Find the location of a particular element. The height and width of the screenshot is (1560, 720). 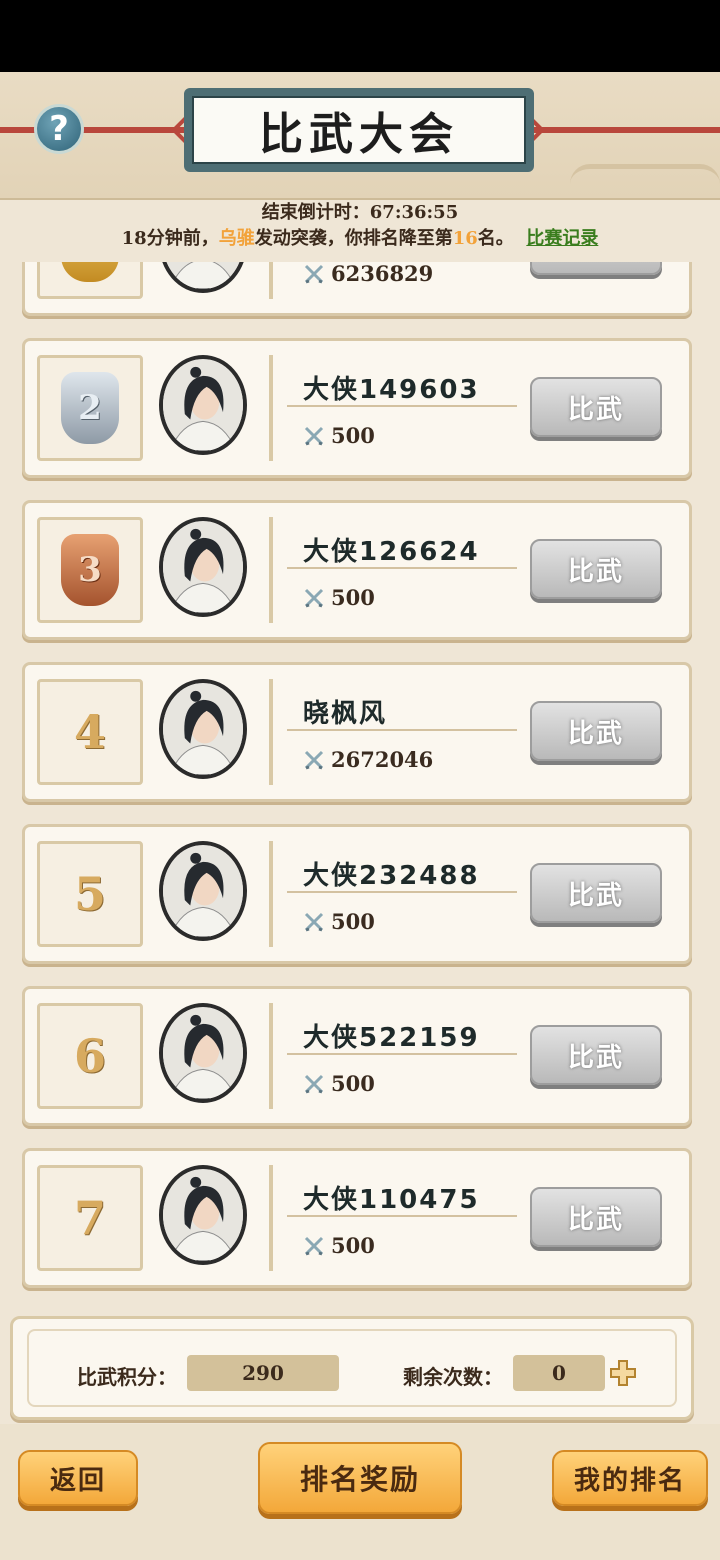

notice-middle: 发动突袭，你排名降至第 is located at coordinates (353, 238).